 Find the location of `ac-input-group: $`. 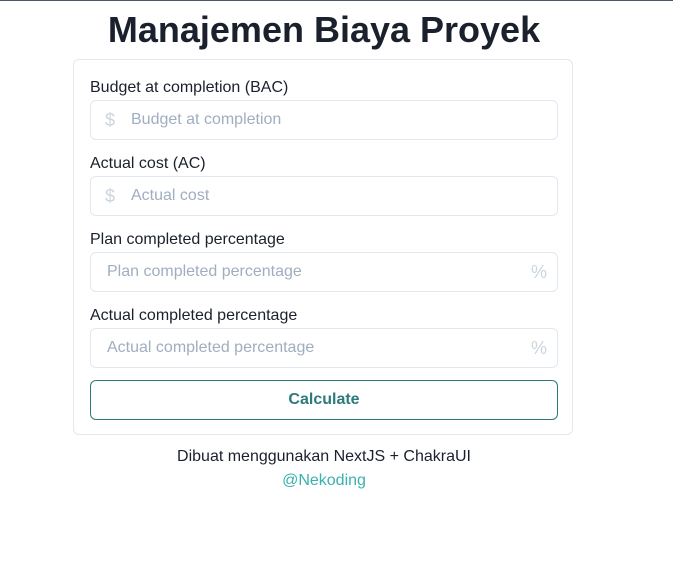

ac-input-group: $ is located at coordinates (324, 196).